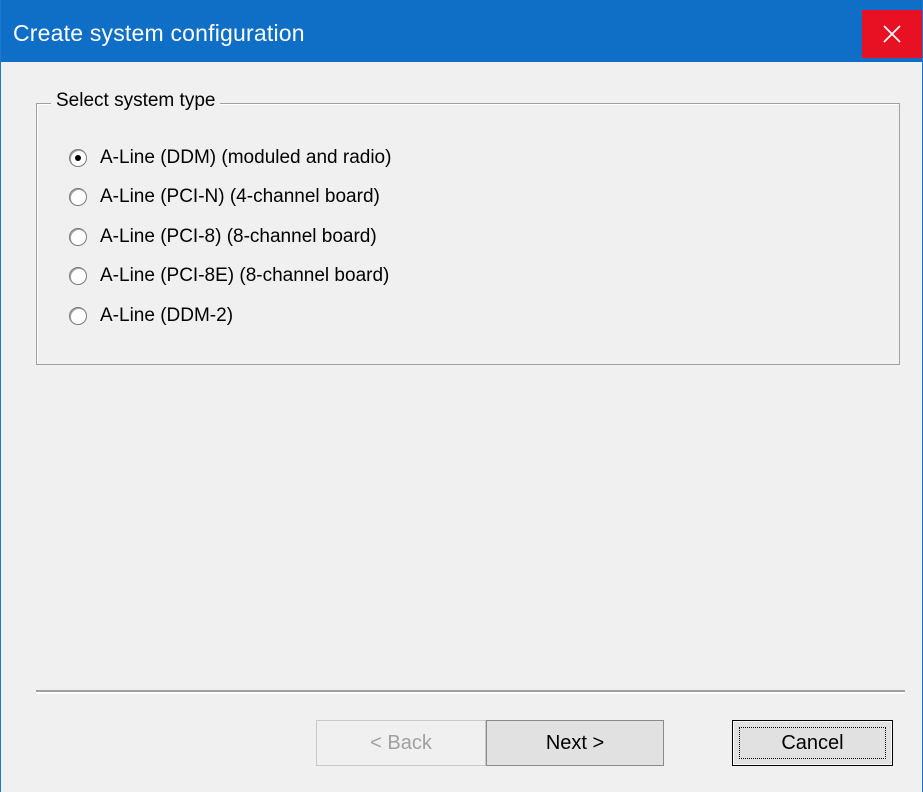 This screenshot has width=923, height=792. I want to click on close-icon, so click(892, 34).